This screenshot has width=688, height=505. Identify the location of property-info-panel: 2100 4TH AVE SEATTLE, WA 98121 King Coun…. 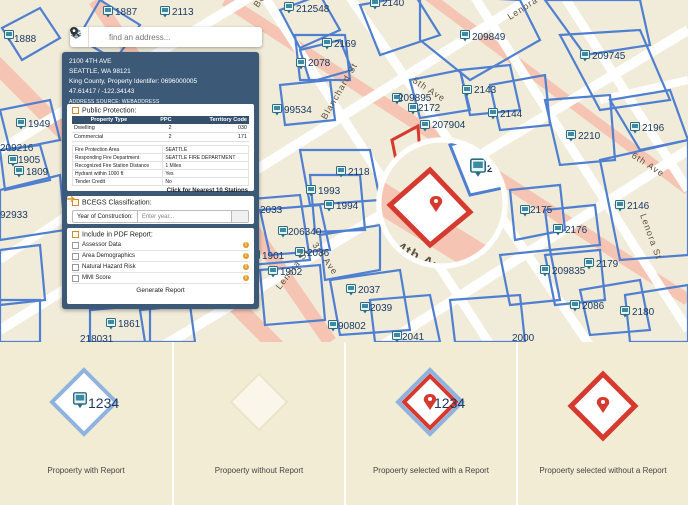
(160, 180).